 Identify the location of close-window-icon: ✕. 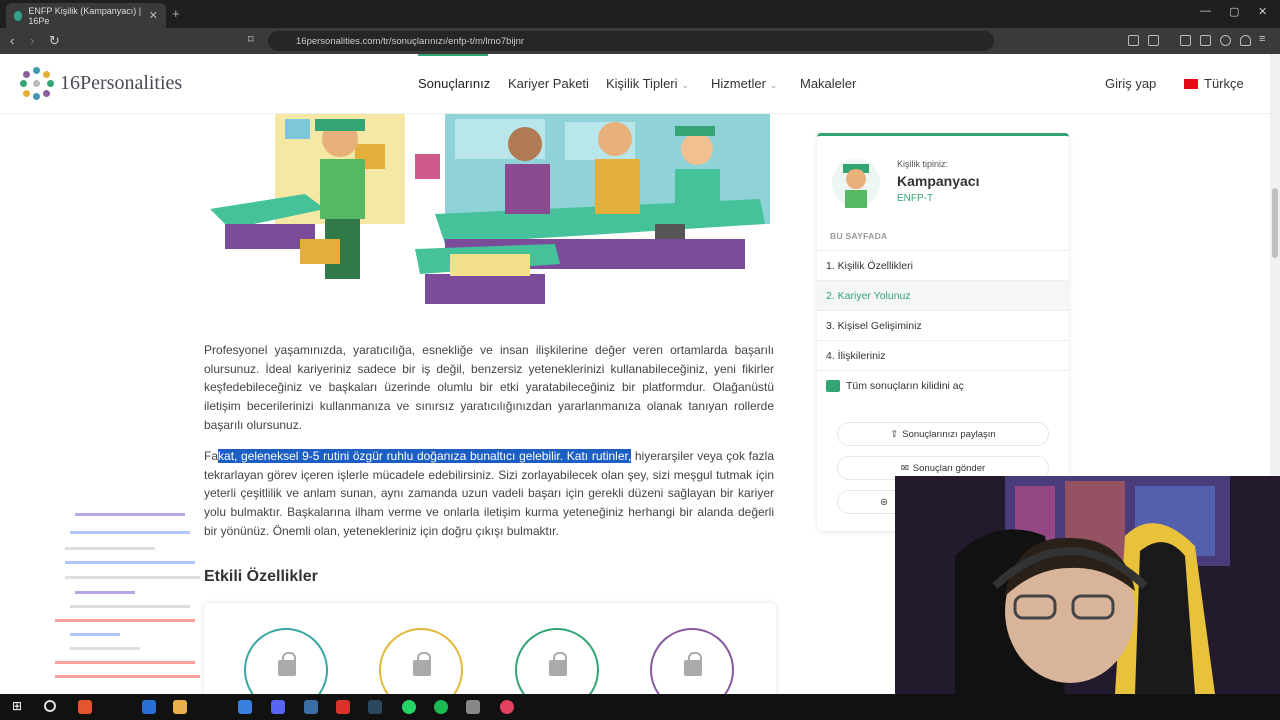
(1262, 11).